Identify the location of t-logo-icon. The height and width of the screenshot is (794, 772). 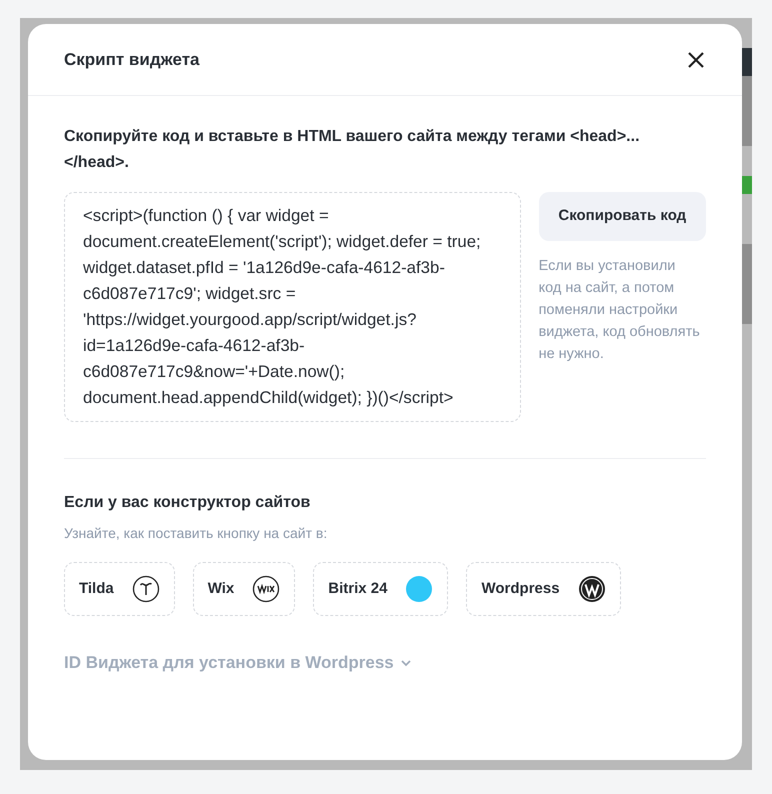
(146, 589).